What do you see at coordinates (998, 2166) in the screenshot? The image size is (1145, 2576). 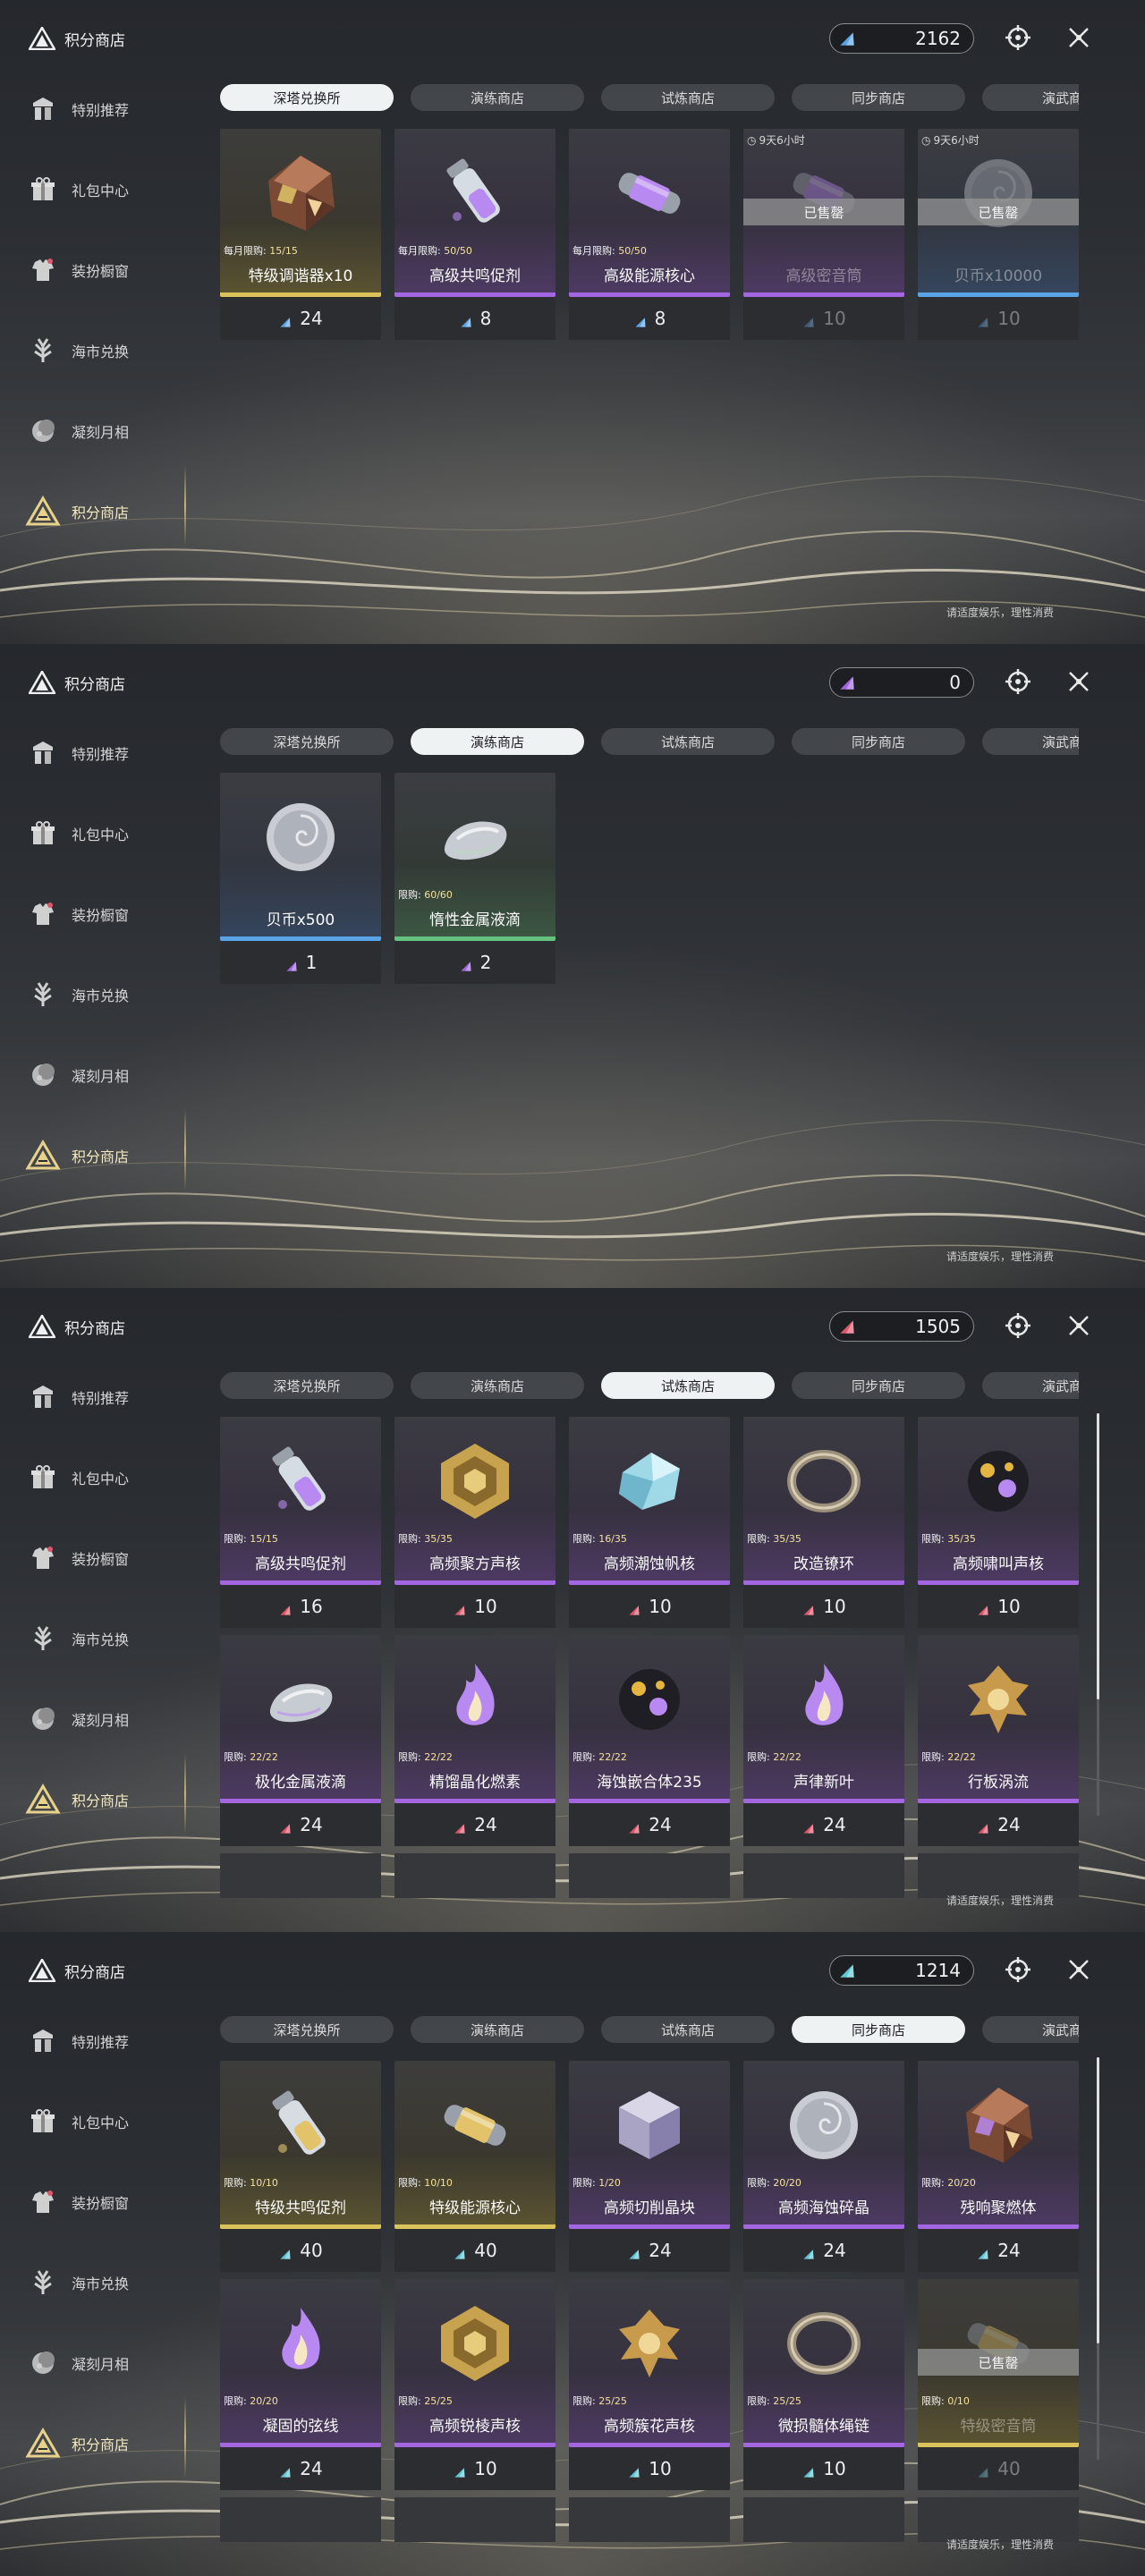 I see `shop-item-card: 限购: 20/20 残响聚燃体 24` at bounding box center [998, 2166].